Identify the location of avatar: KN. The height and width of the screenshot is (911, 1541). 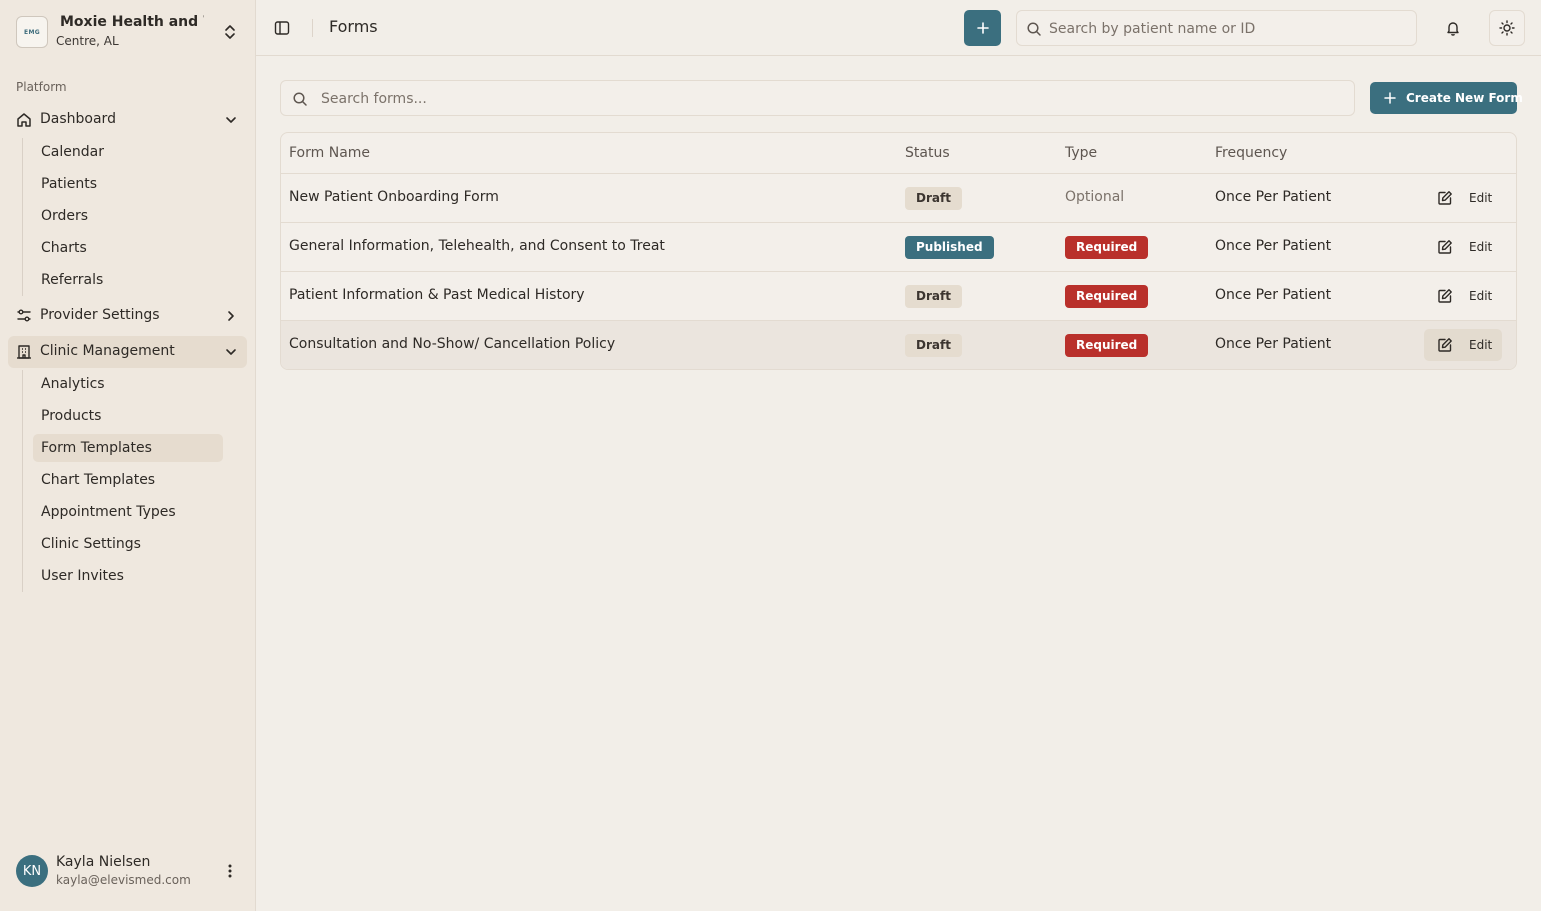
(32, 871).